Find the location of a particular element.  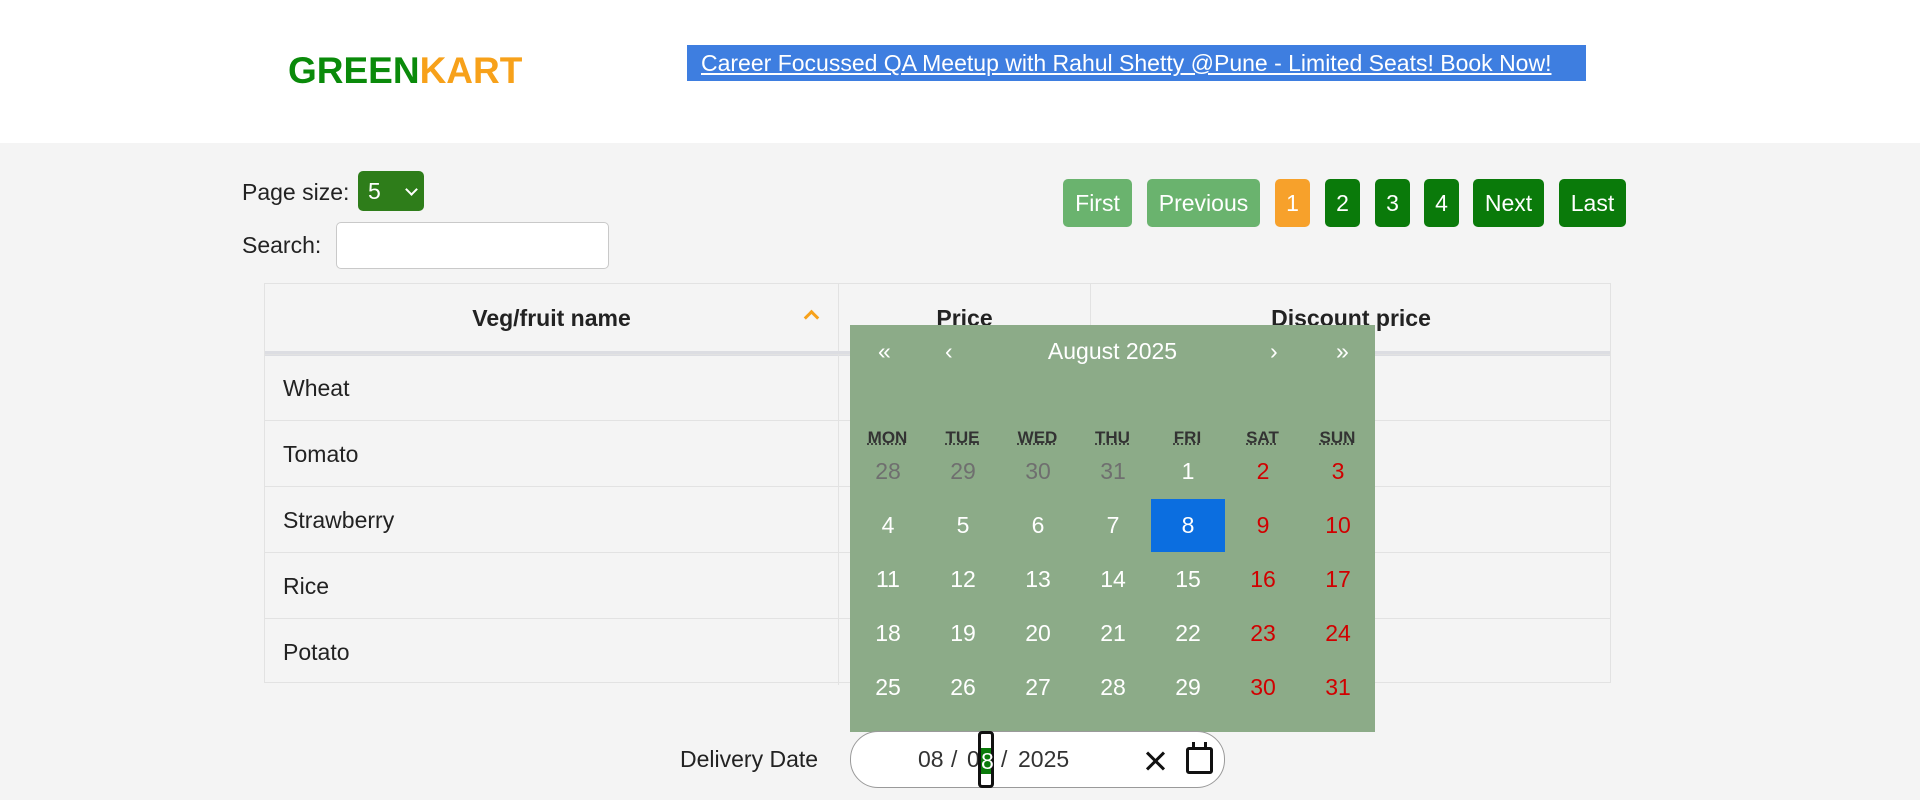

calendar-day: 12 is located at coordinates (963, 579).